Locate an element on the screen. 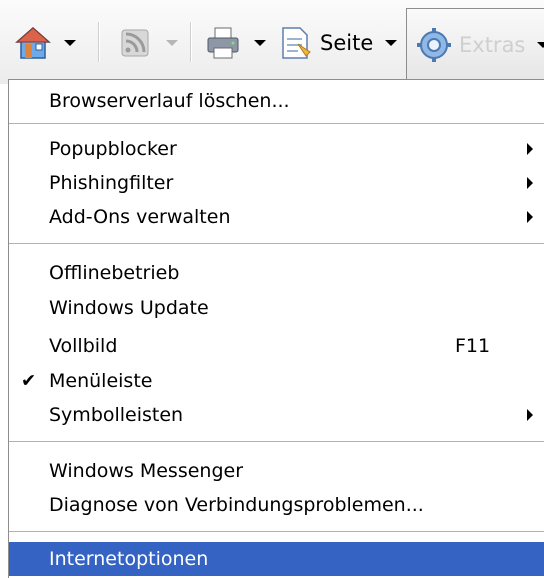 The image size is (544, 578). tools-icon is located at coordinates (434, 45).